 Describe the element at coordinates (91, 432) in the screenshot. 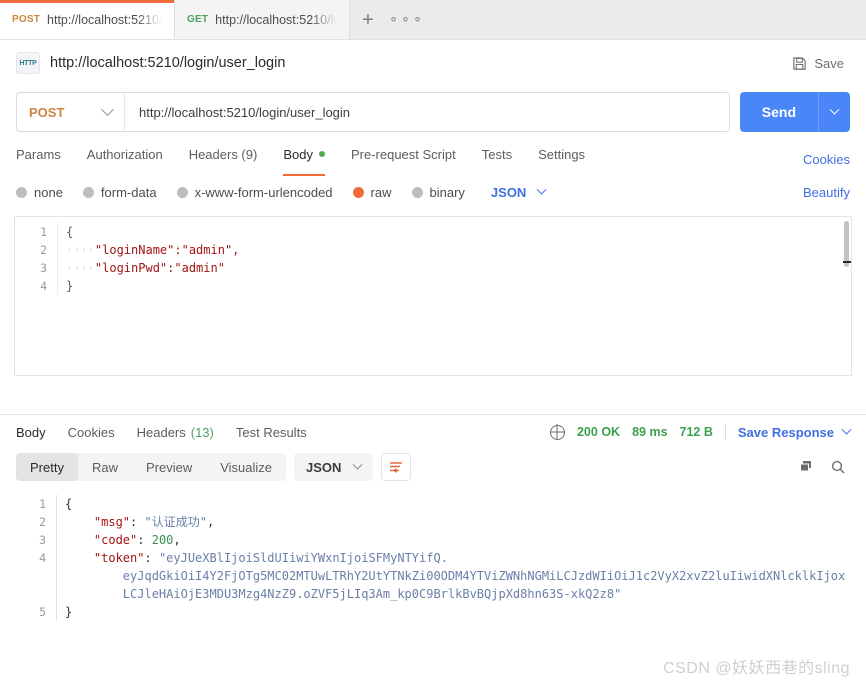

I see `response-tab-cookies: Cookies` at that location.